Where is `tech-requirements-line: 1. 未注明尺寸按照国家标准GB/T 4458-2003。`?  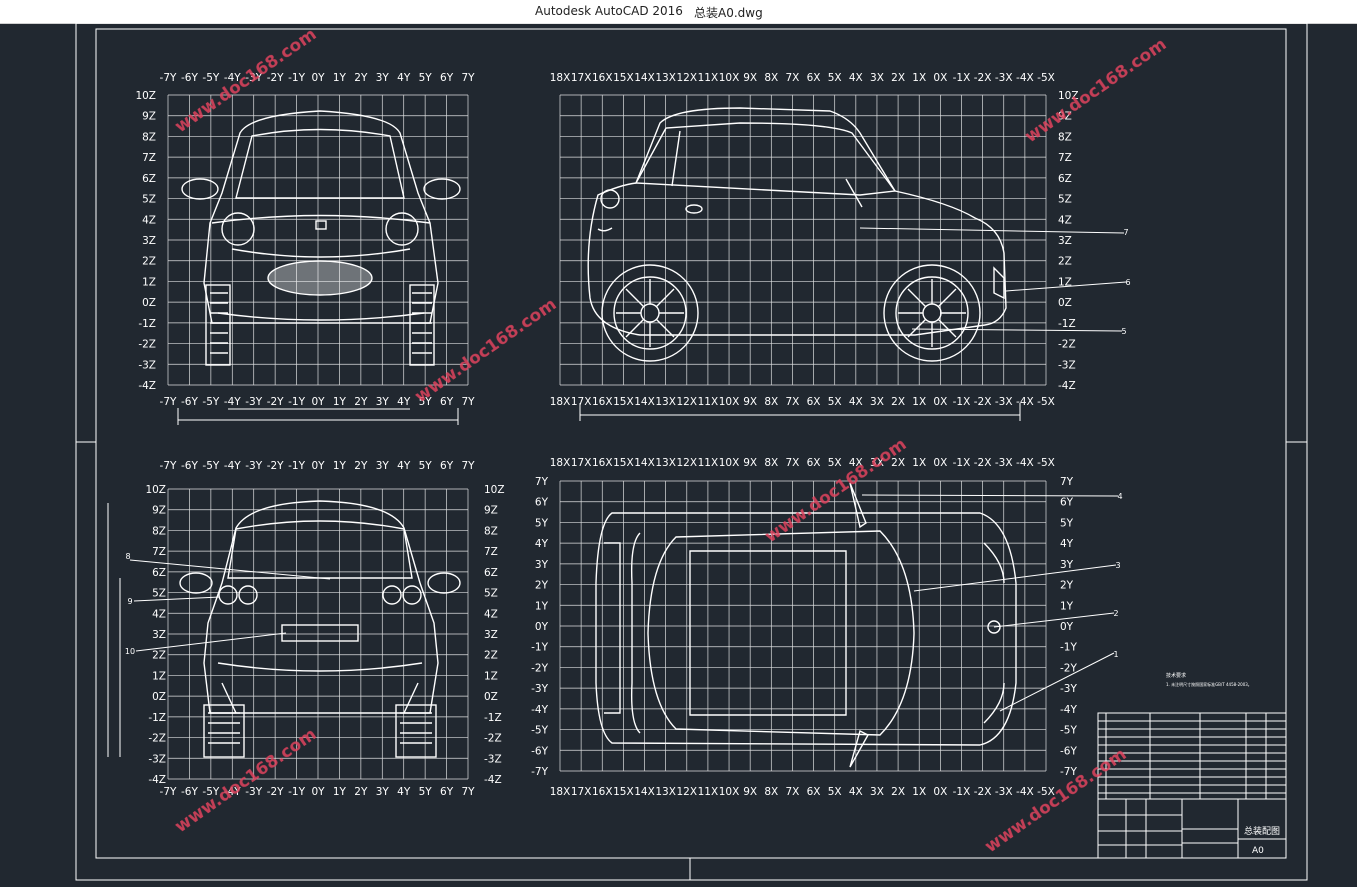 tech-requirements-line: 1. 未注明尺寸按照国家标准GB/T 4458-2003。 is located at coordinates (1209, 684).